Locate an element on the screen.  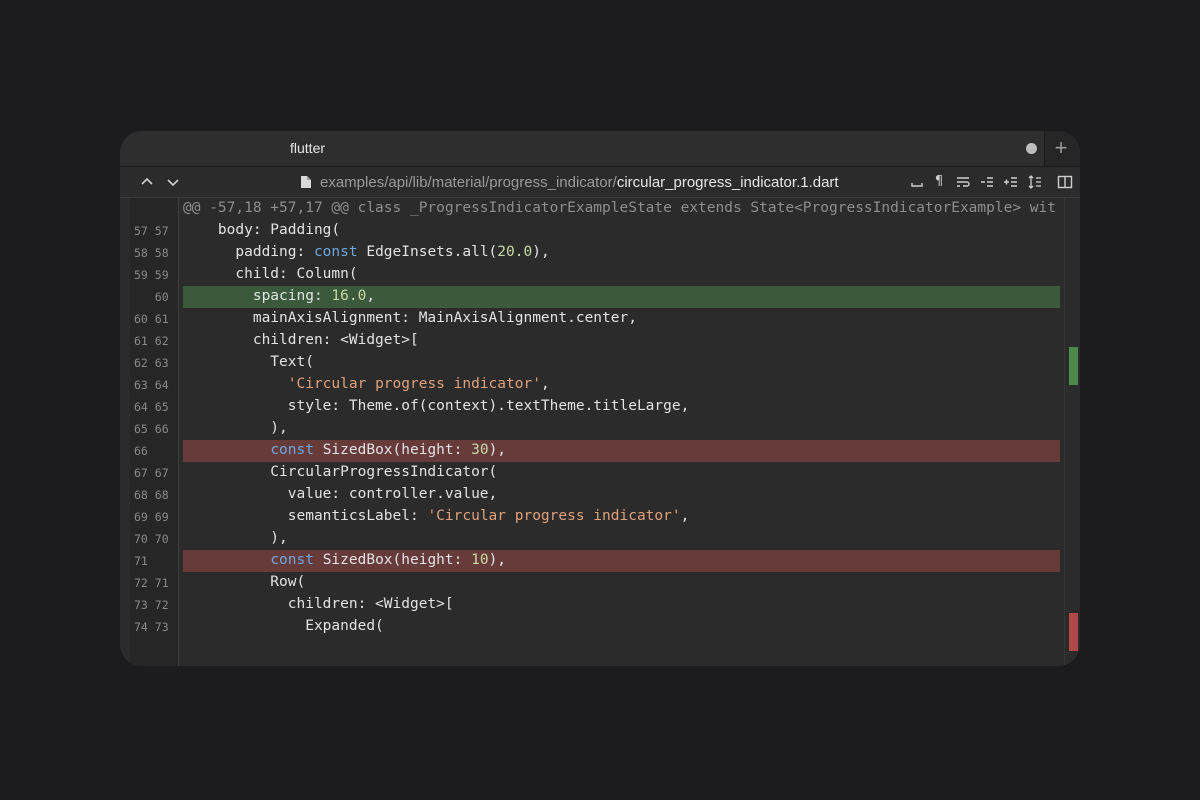
removed-line: 66 const SizedBox(height: 30), is located at coordinates (590, 451).